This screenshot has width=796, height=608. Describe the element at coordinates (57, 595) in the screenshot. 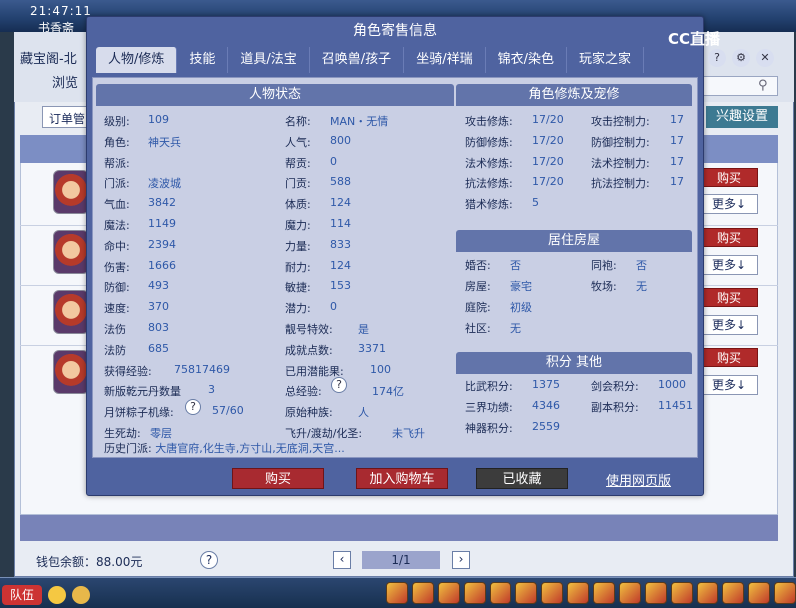

I see `chat-icon` at that location.